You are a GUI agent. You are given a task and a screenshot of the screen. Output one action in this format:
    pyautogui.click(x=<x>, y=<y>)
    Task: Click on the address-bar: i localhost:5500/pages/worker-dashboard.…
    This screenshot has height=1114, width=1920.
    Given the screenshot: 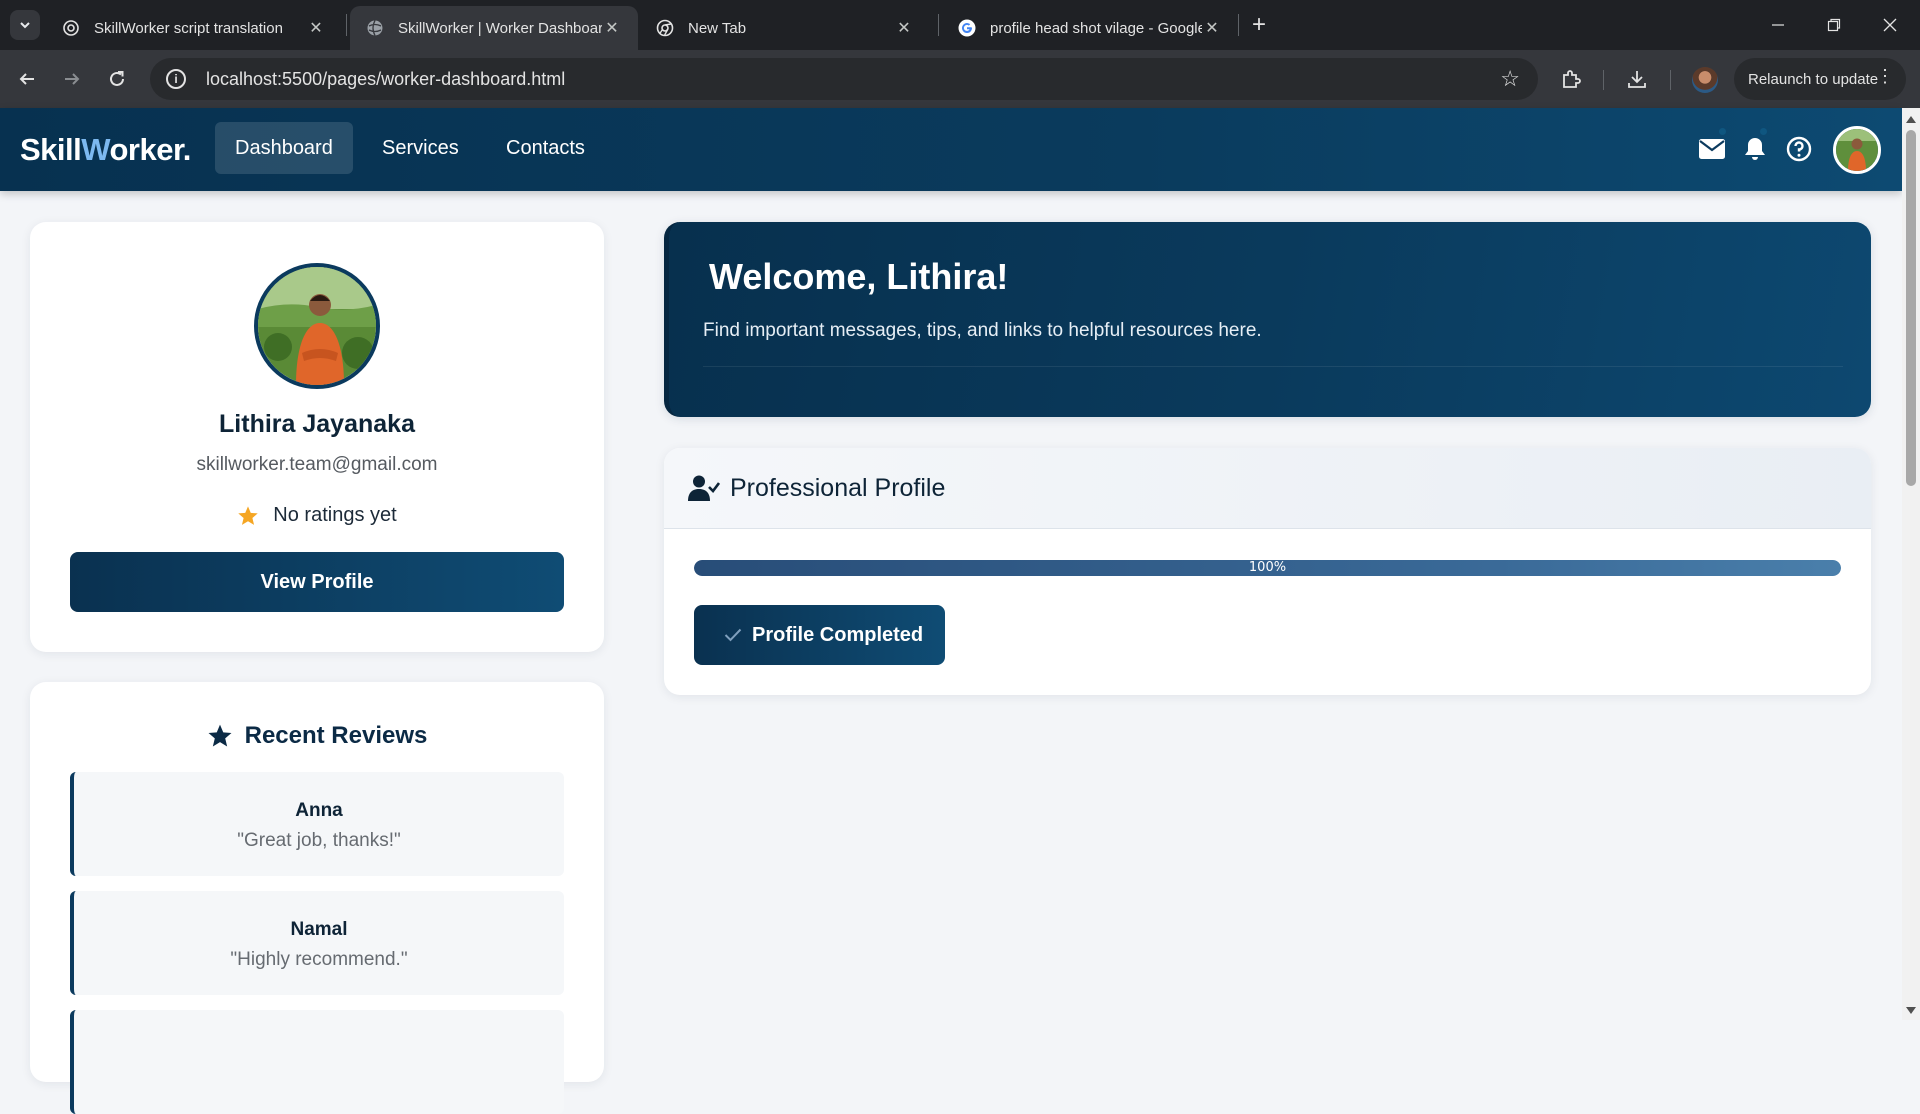 What is the action you would take?
    pyautogui.click(x=844, y=79)
    